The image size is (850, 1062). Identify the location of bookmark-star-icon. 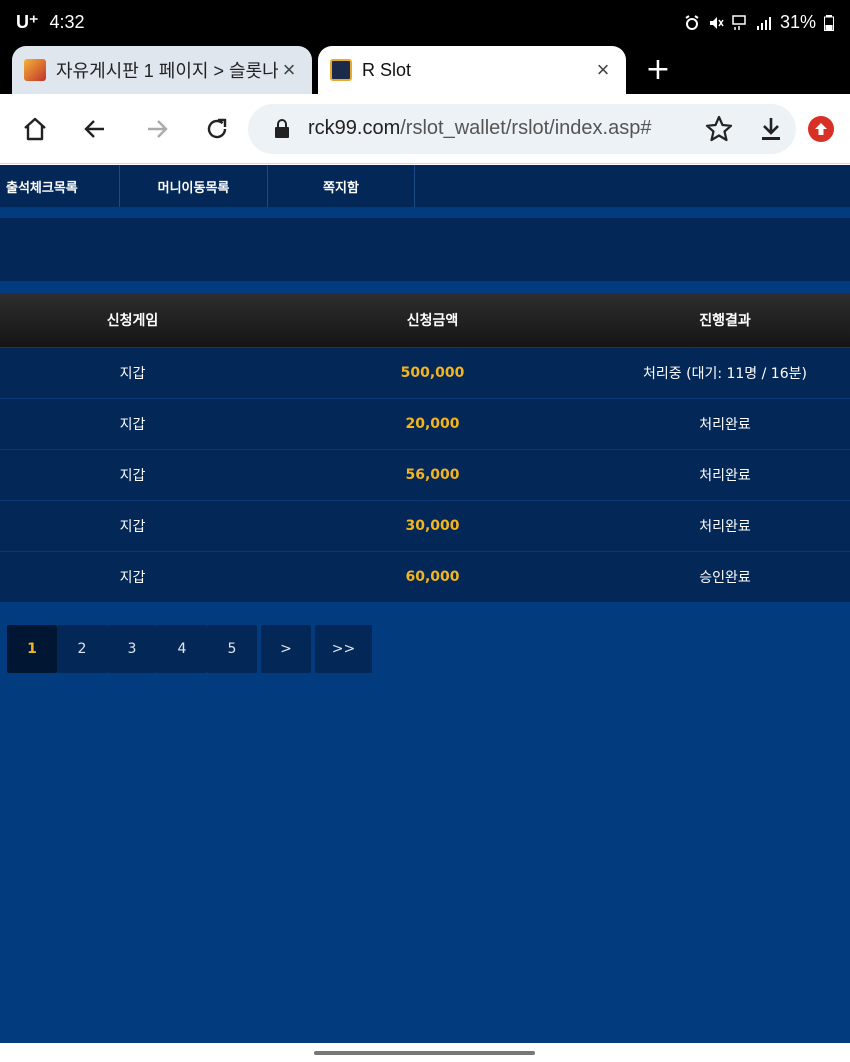
(719, 129).